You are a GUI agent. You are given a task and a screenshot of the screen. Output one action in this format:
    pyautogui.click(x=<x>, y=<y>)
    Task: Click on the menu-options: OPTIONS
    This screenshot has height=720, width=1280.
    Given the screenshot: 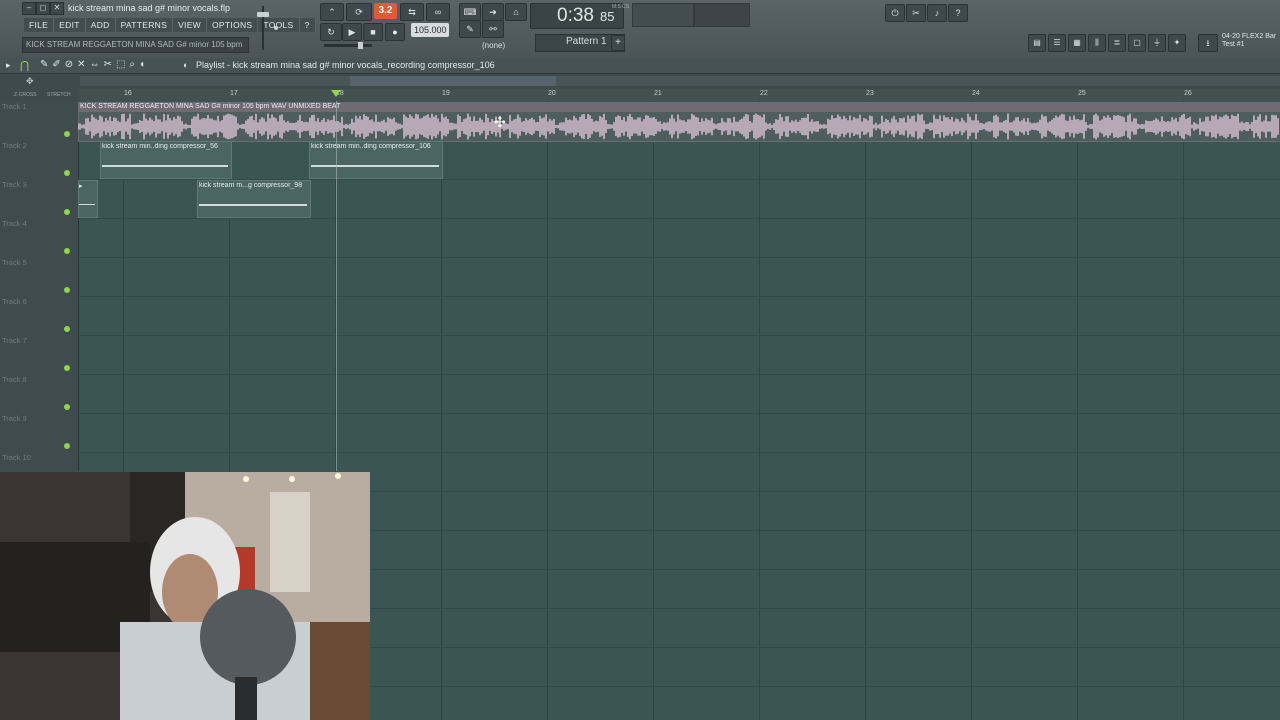 What is the action you would take?
    pyautogui.click(x=233, y=25)
    